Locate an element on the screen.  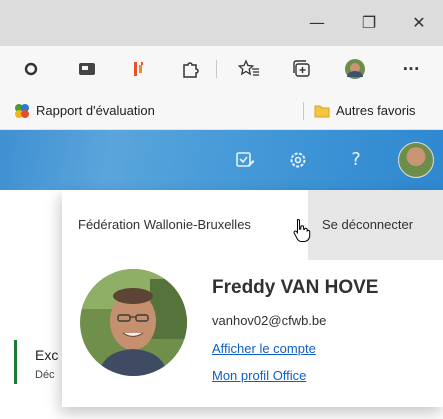
record-icon is located at coordinates (31, 69).